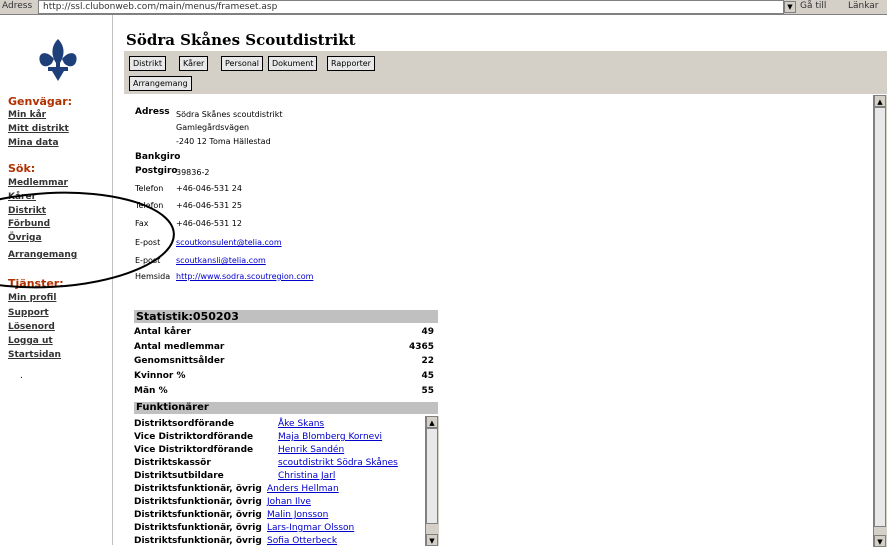  Describe the element at coordinates (40, 101) in the screenshot. I see `shortcuts-heading: Genvägar:` at that location.